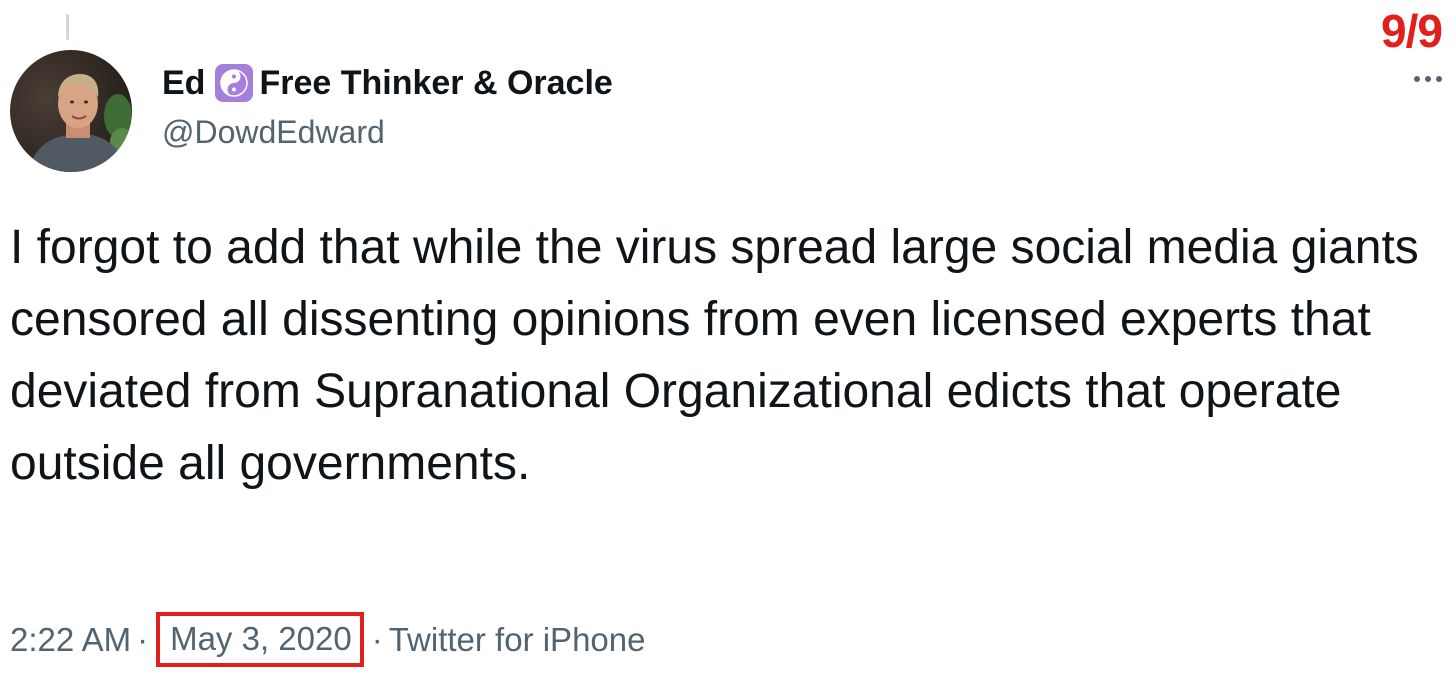  Describe the element at coordinates (70, 640) in the screenshot. I see `tweet-time: 2:22 AM` at that location.